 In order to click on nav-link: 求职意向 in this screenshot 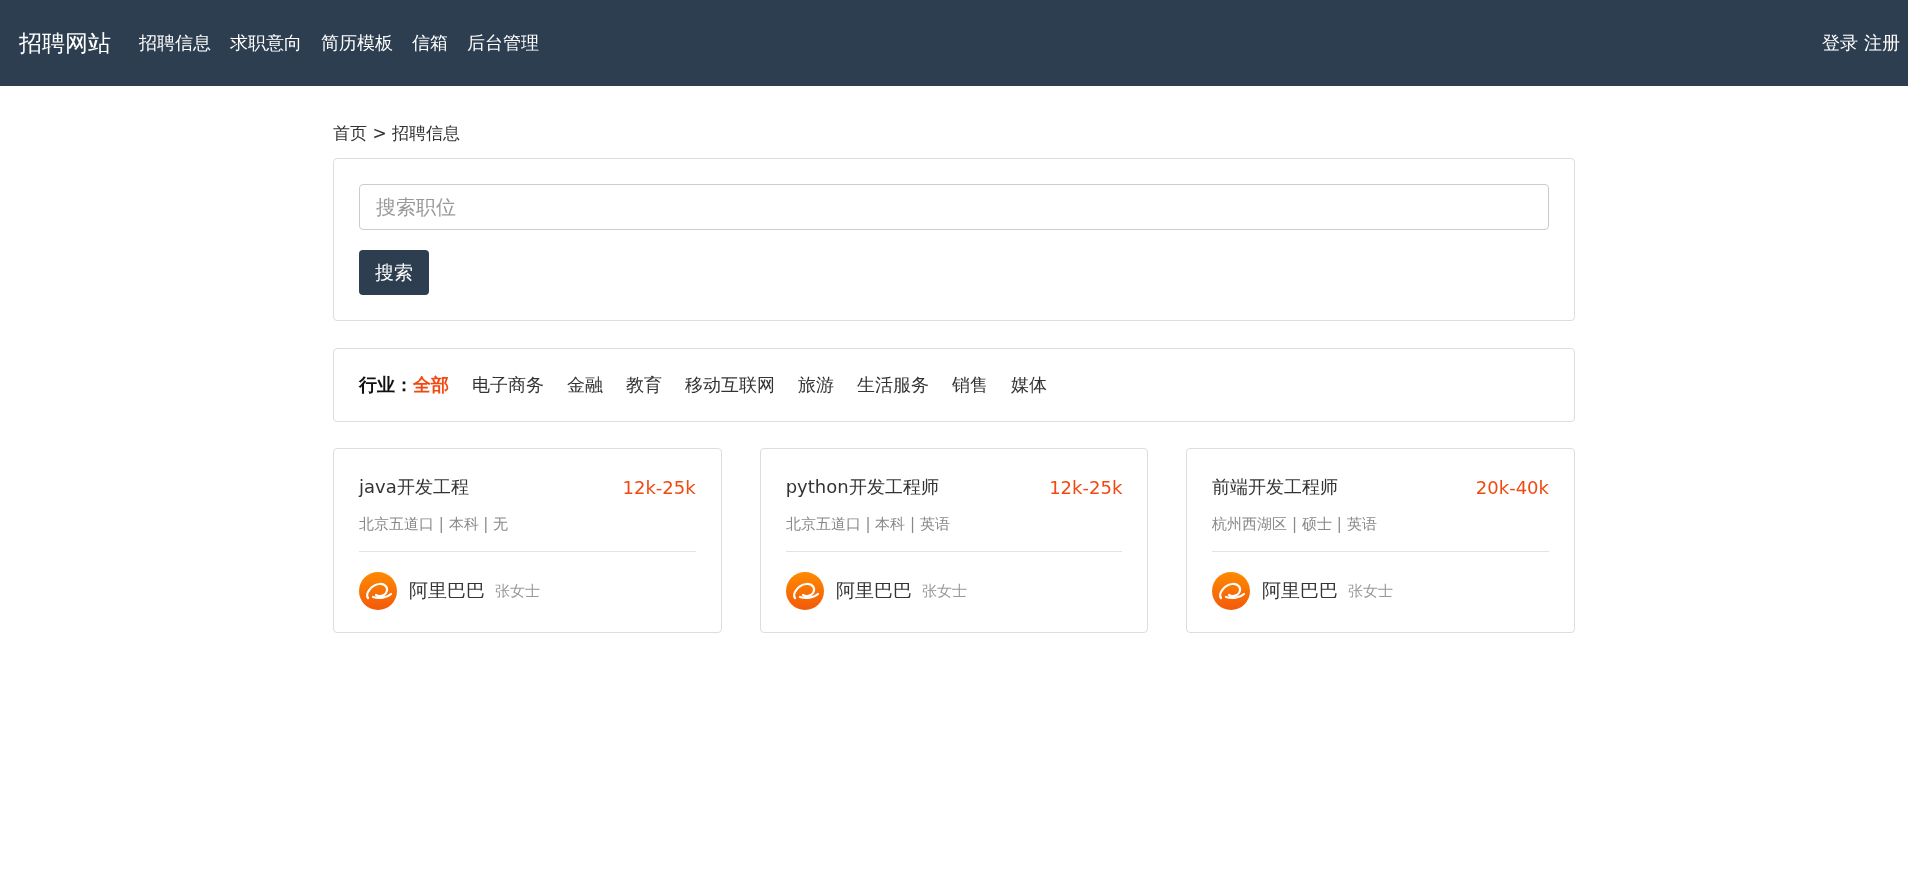, I will do `click(266, 43)`.